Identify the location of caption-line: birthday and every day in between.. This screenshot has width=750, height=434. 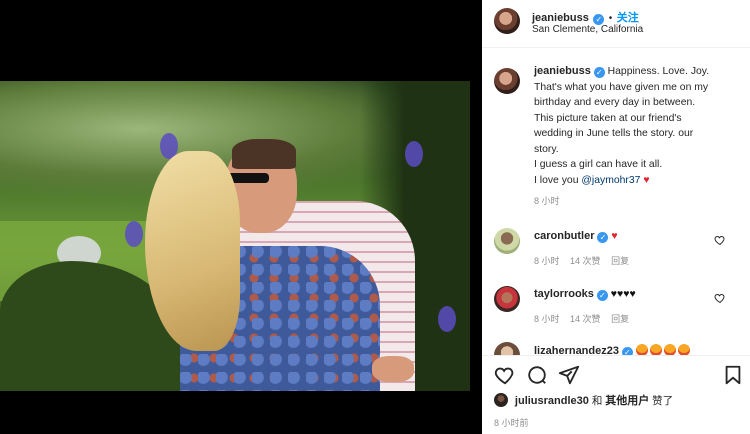
(615, 102).